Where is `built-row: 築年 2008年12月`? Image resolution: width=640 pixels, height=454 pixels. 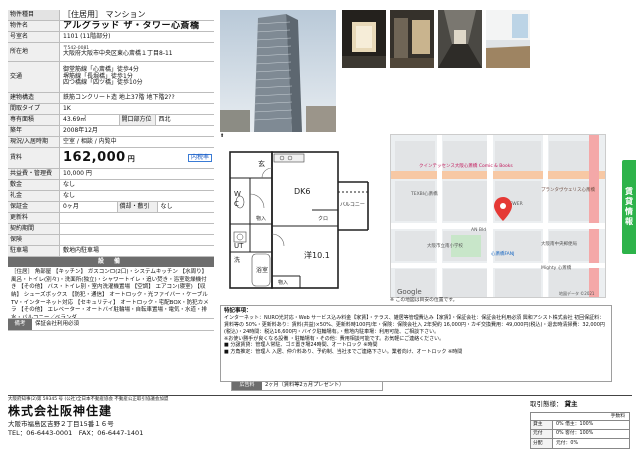 built-row: 築年 2008年12月 is located at coordinates (111, 131).